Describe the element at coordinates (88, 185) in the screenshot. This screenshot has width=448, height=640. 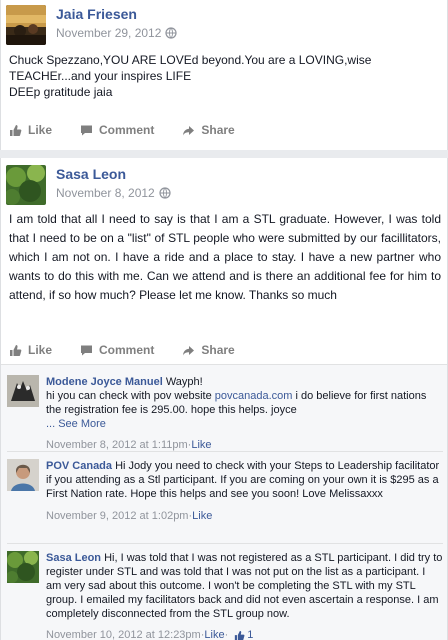
I see `post-header: Sasa Leon November 8, 2012` at that location.